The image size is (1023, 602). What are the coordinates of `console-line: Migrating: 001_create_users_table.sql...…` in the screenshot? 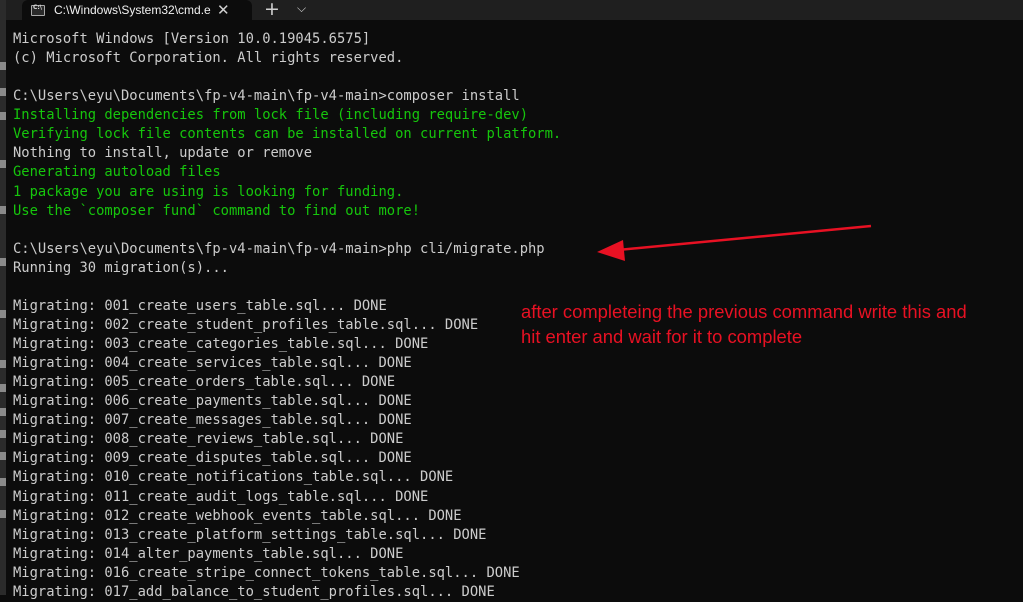 It's located at (200, 305).